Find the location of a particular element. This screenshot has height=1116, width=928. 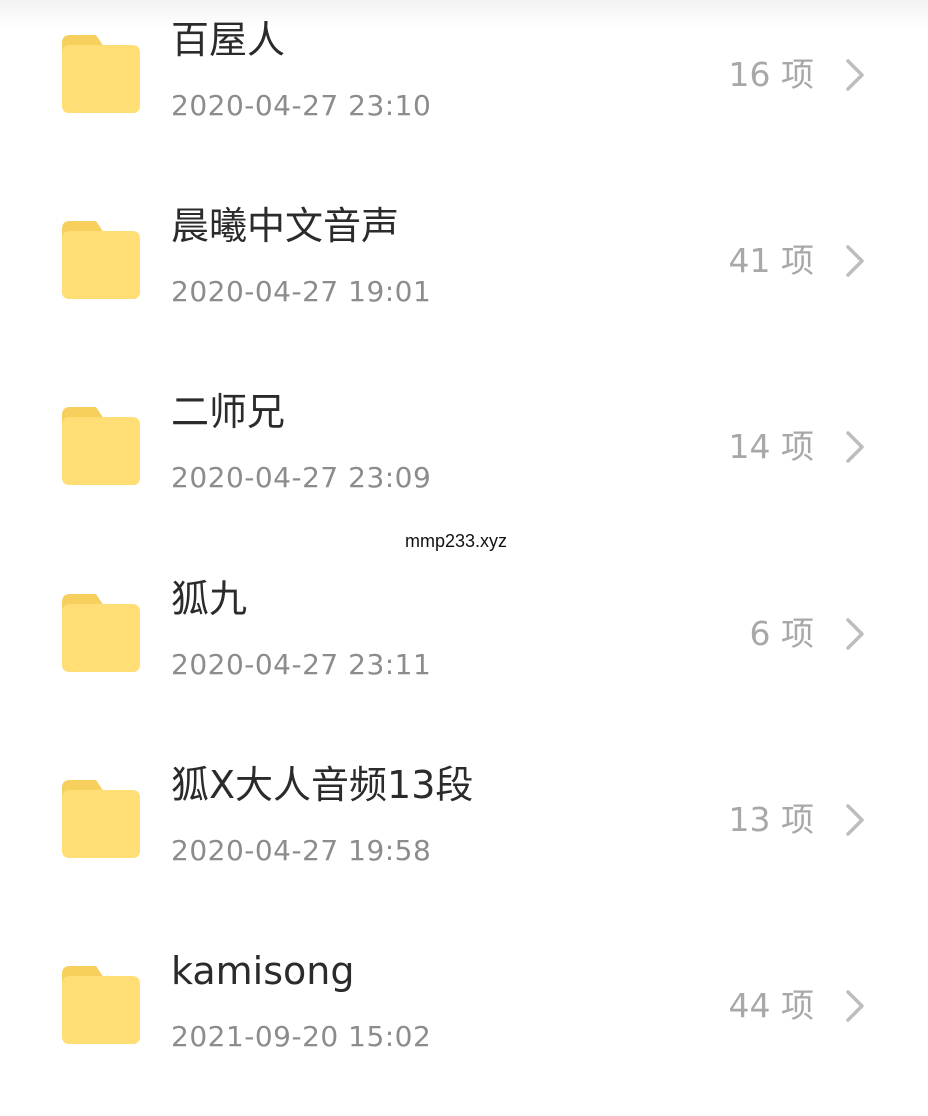

folder-item-count: 16 项 is located at coordinates (771, 74).